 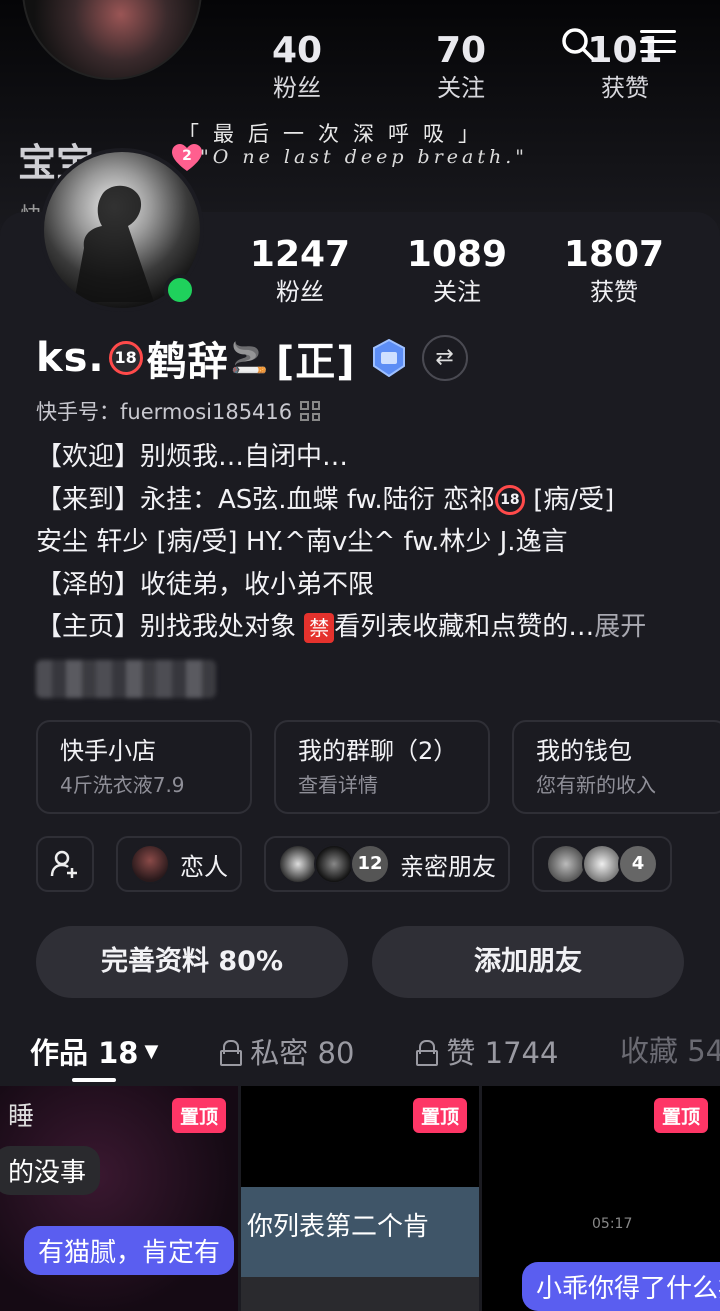 What do you see at coordinates (249, 358) in the screenshot?
I see `cigarette-icon: 🚬` at bounding box center [249, 358].